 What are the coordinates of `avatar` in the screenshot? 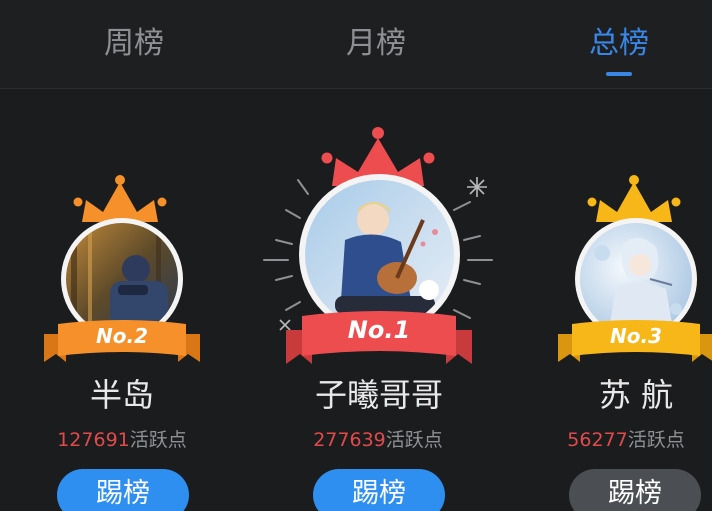 It's located at (379, 254).